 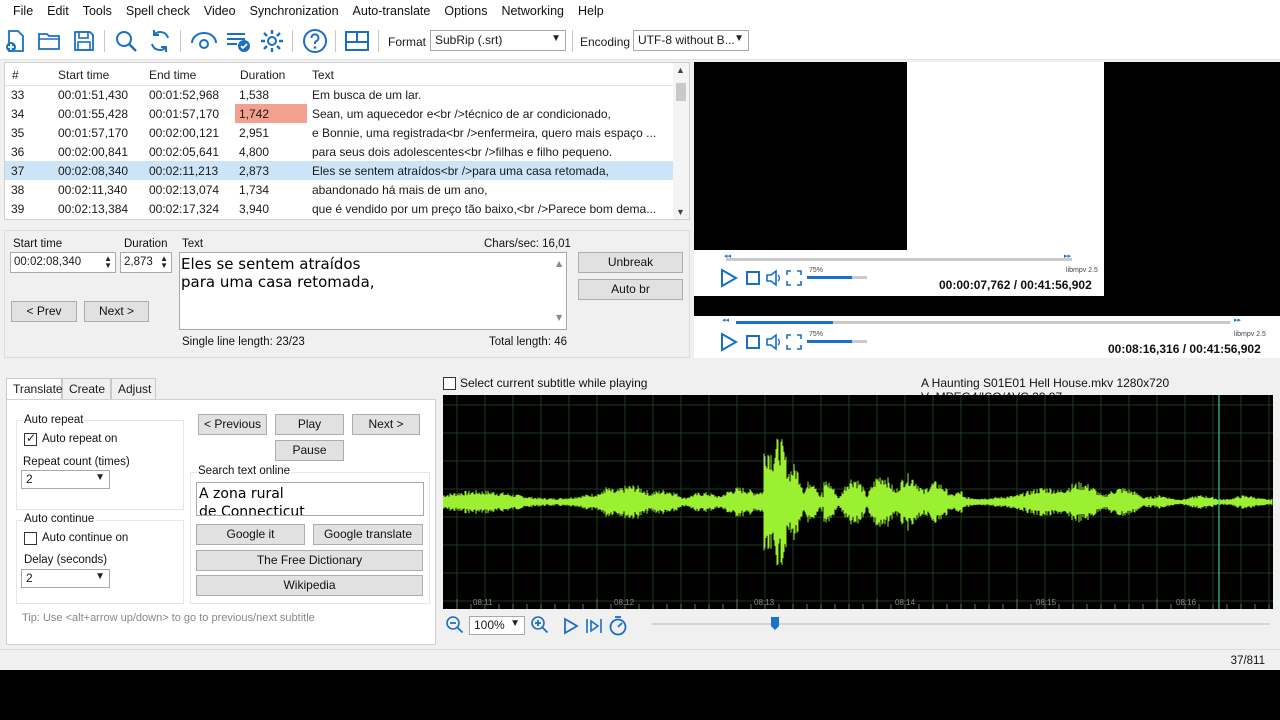 I want to click on save-icon, so click(x=84, y=41).